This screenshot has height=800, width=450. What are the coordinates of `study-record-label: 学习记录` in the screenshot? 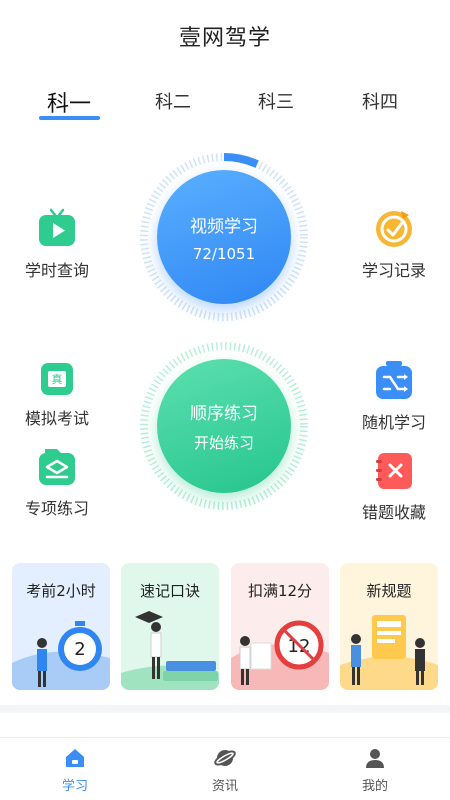 It's located at (393, 270).